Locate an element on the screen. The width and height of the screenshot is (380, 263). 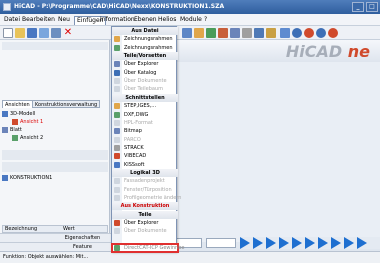
menu-item: Fenster/Türposition is located at coordinates (145, 190).